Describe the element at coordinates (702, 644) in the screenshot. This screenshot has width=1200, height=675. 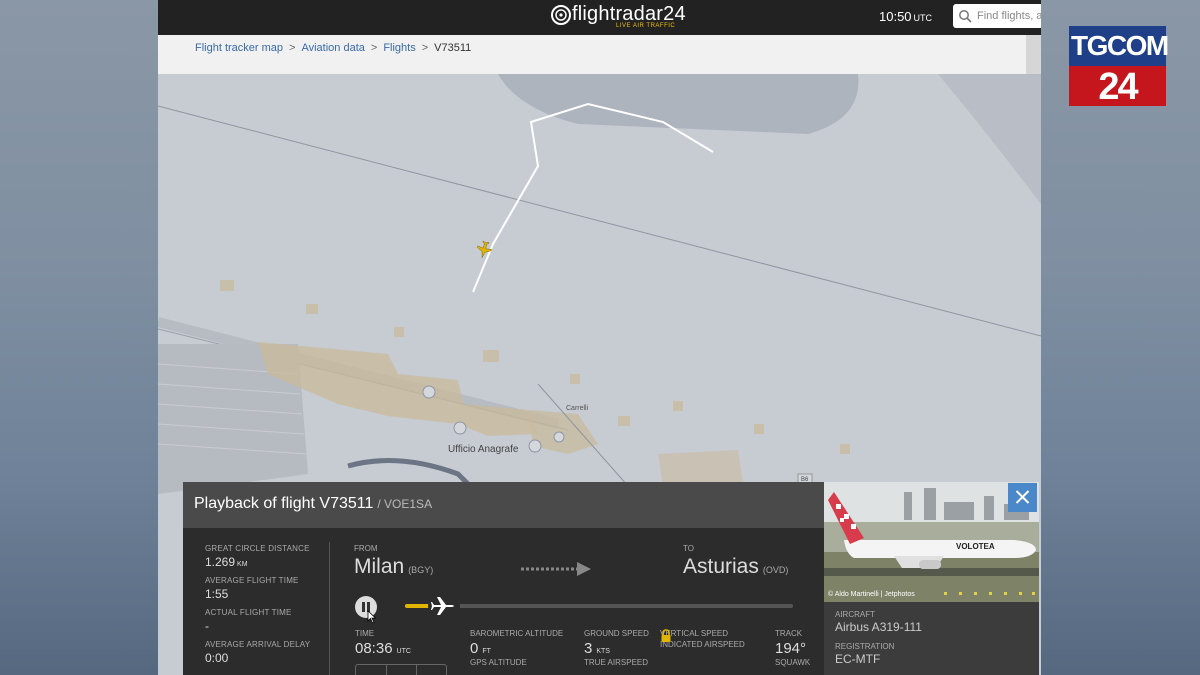
I see `indicated-airspeed-label: INDICATED AIRSPEED` at that location.